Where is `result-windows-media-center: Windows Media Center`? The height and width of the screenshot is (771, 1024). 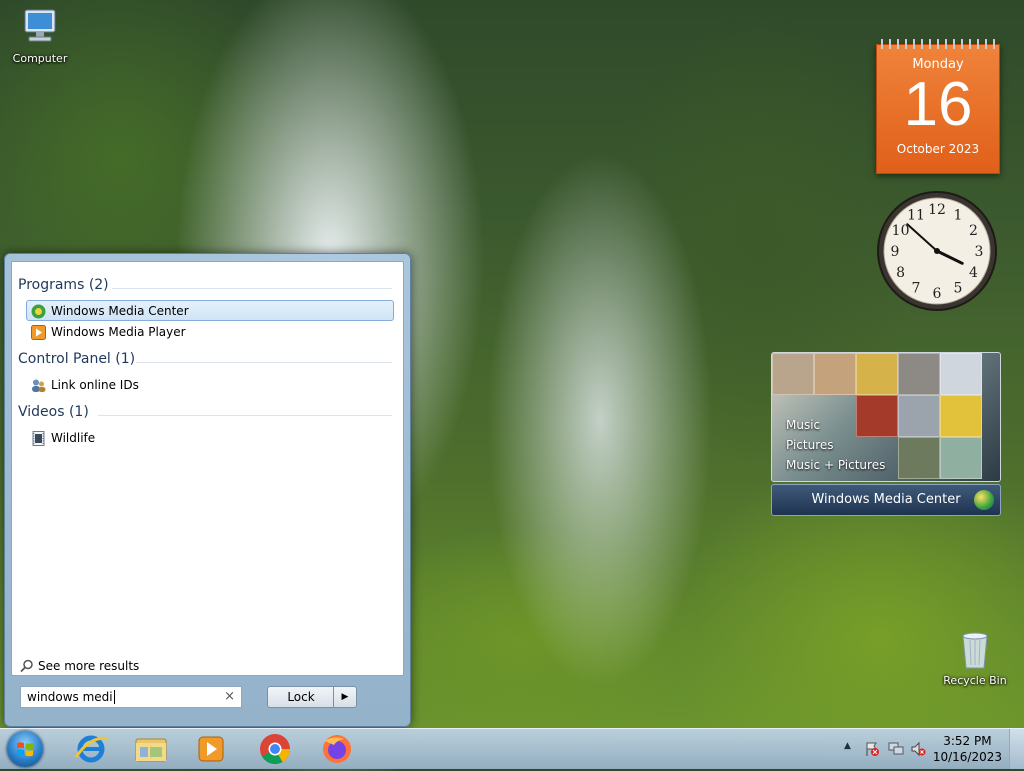
result-windows-media-center: Windows Media Center is located at coordinates (210, 310).